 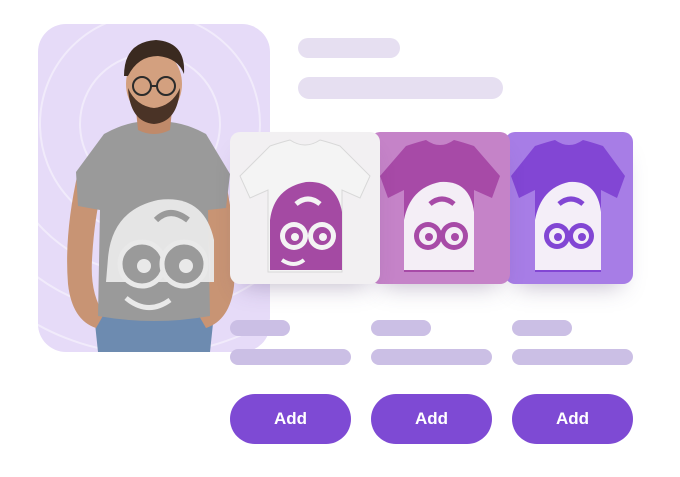 I want to click on add-button-white: Add, so click(x=290, y=419).